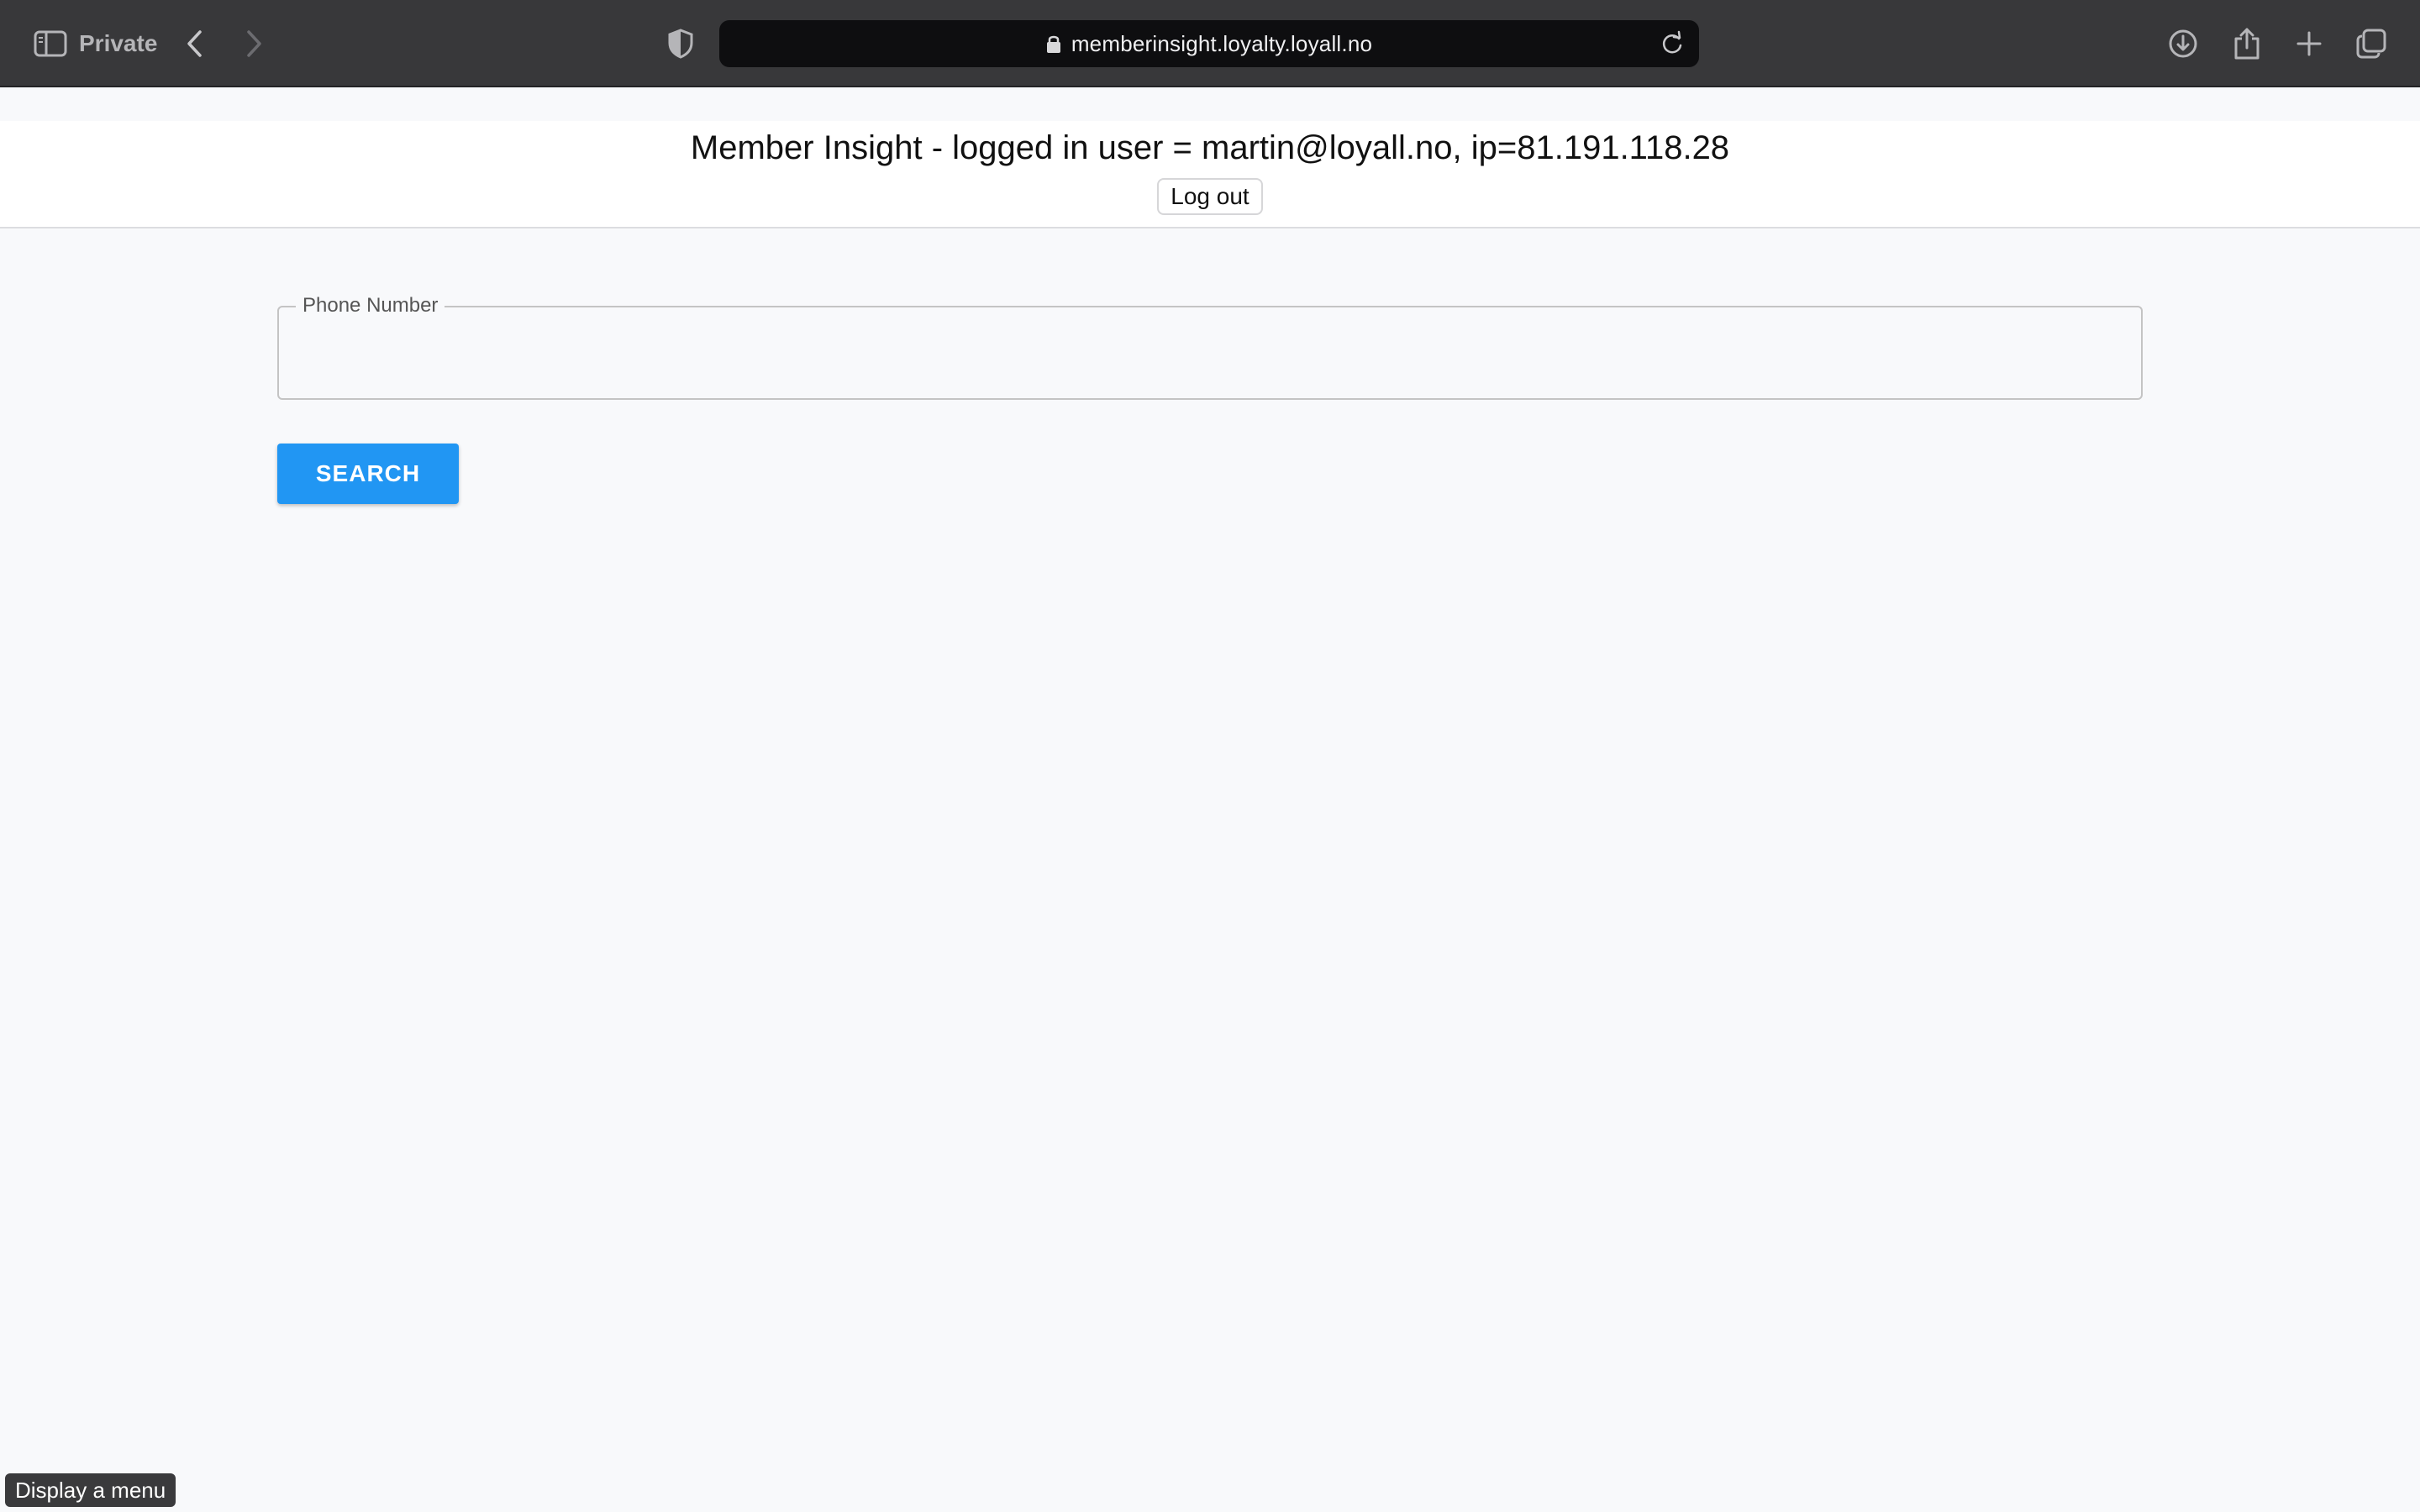 This screenshot has width=2420, height=1512. I want to click on logout-button: Log out, so click(1210, 196).